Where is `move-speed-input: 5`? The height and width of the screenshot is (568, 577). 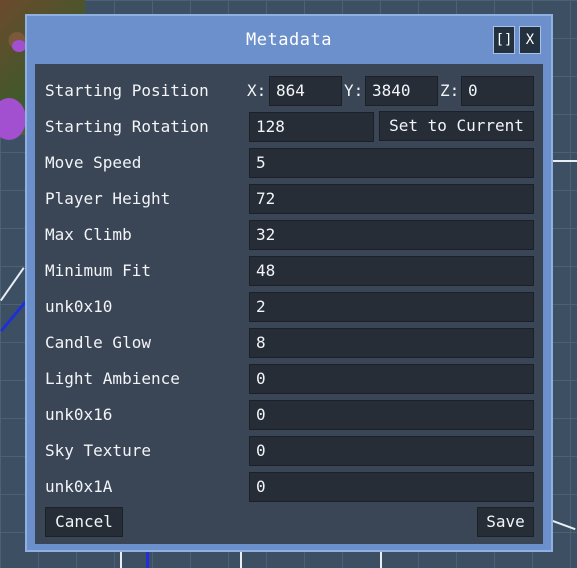
move-speed-input: 5 is located at coordinates (391, 163).